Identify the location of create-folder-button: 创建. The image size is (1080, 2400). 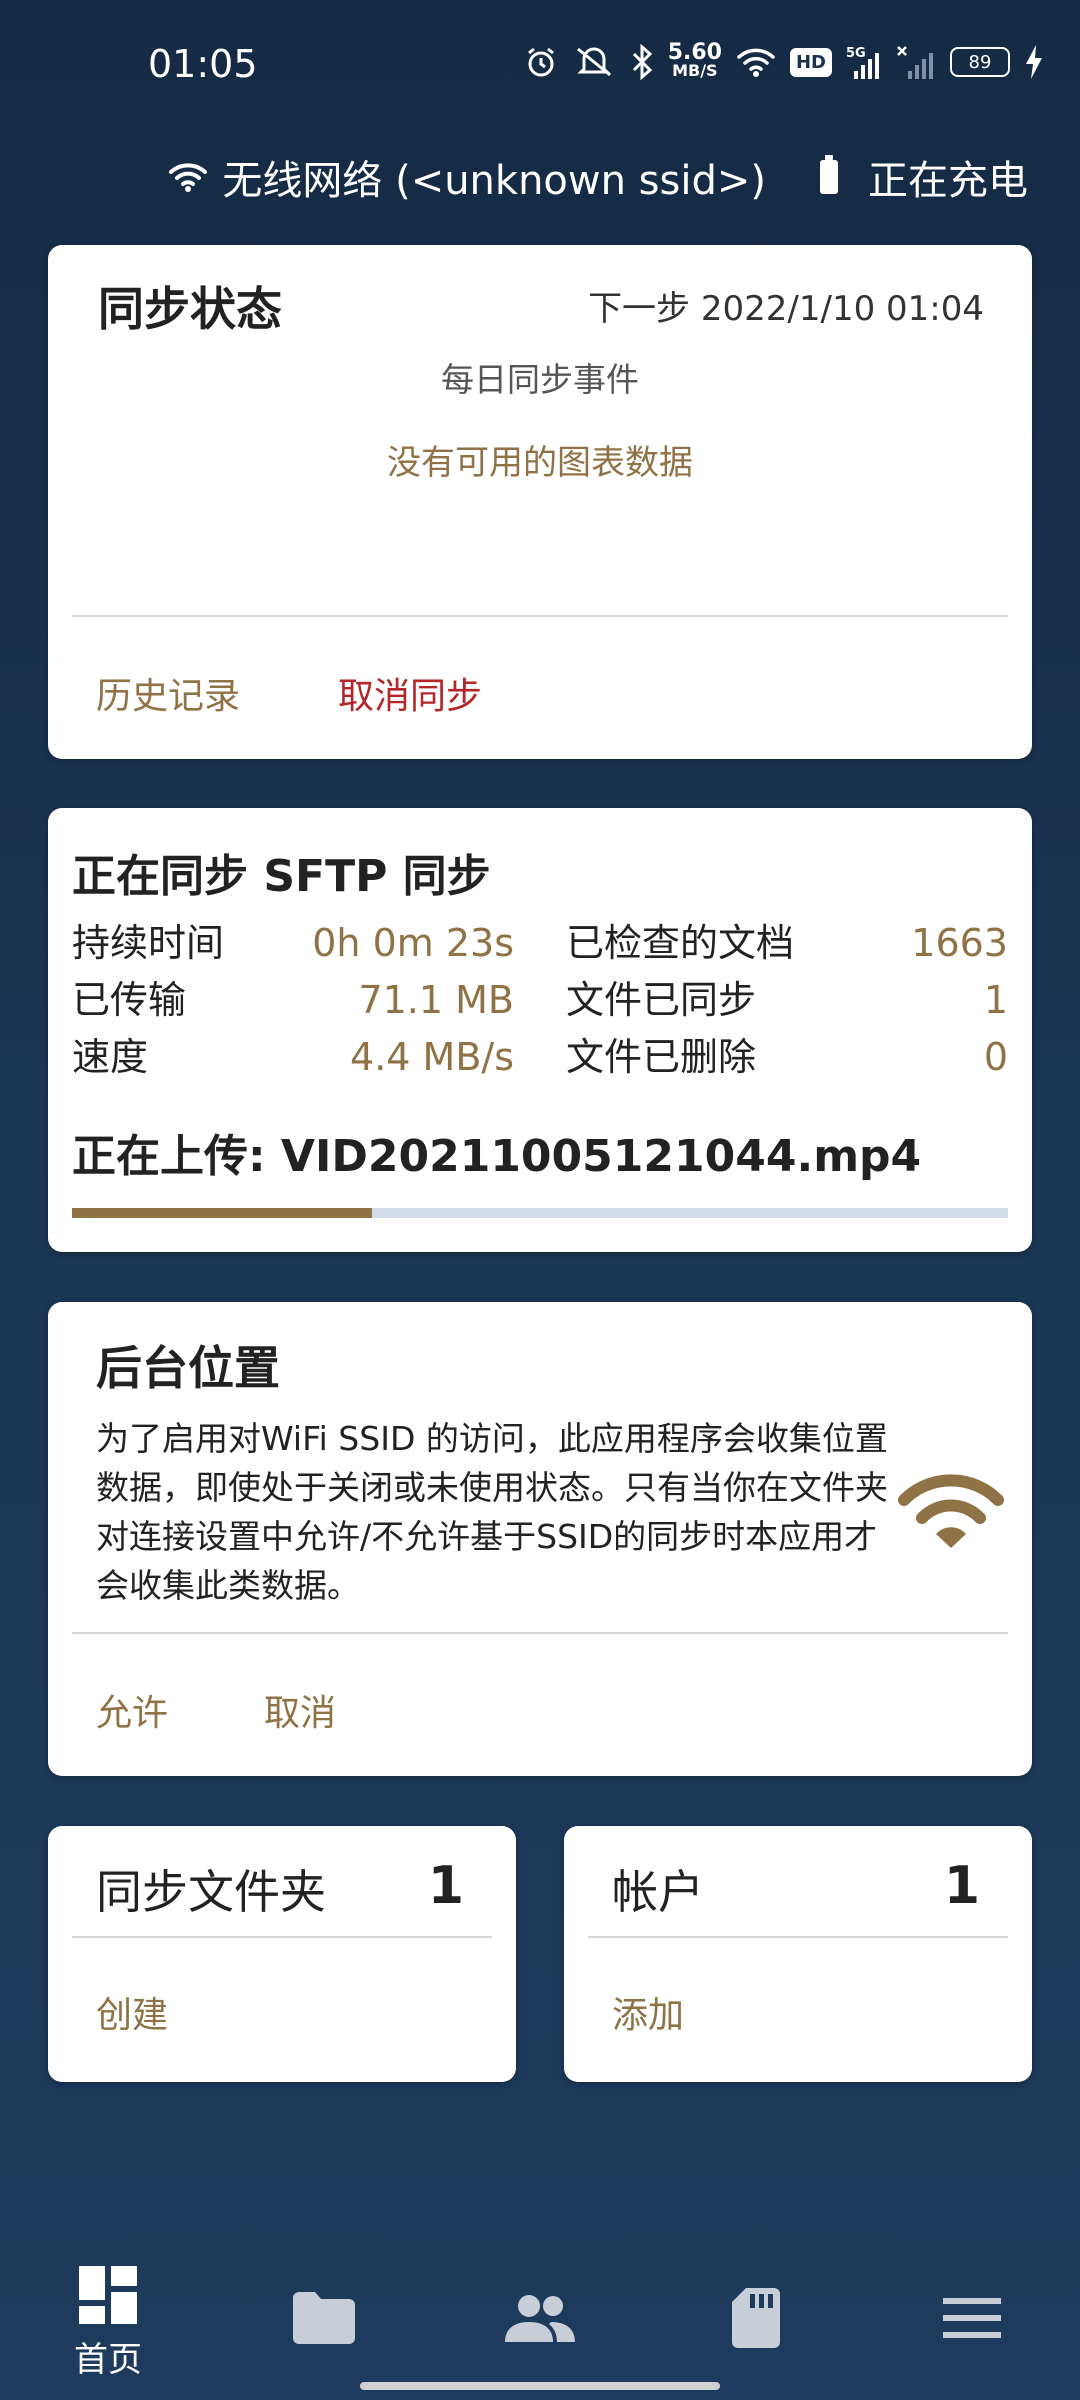
(132, 2012).